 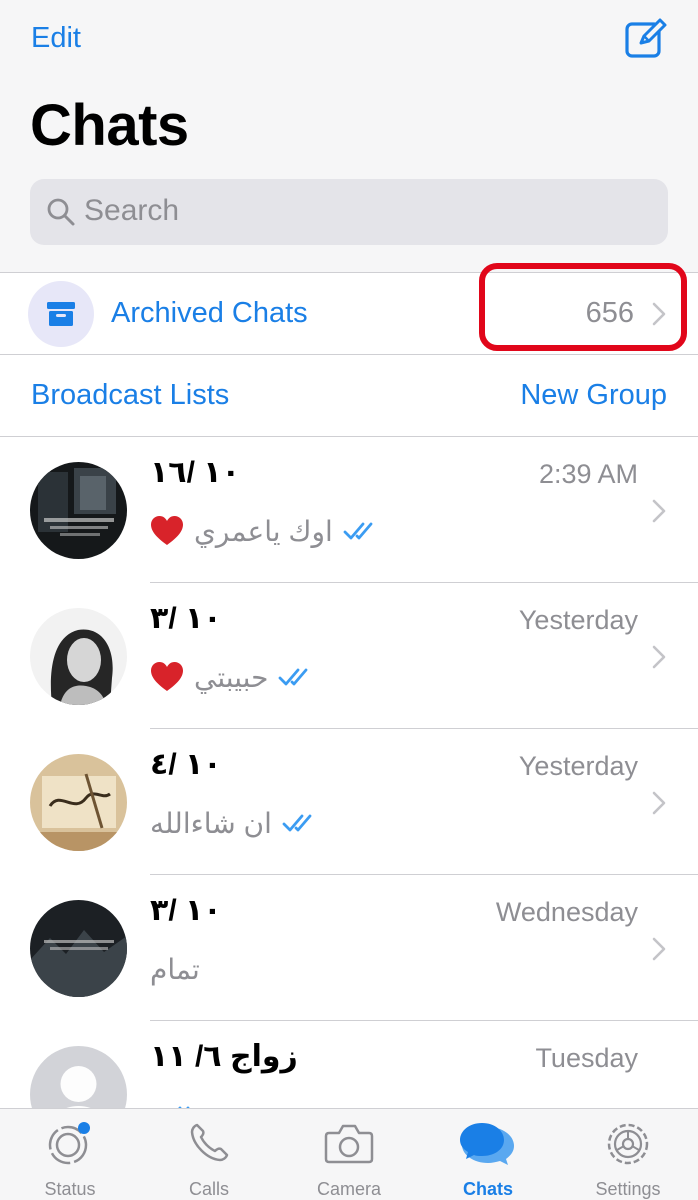 I want to click on edit-button: Edit, so click(x=56, y=38).